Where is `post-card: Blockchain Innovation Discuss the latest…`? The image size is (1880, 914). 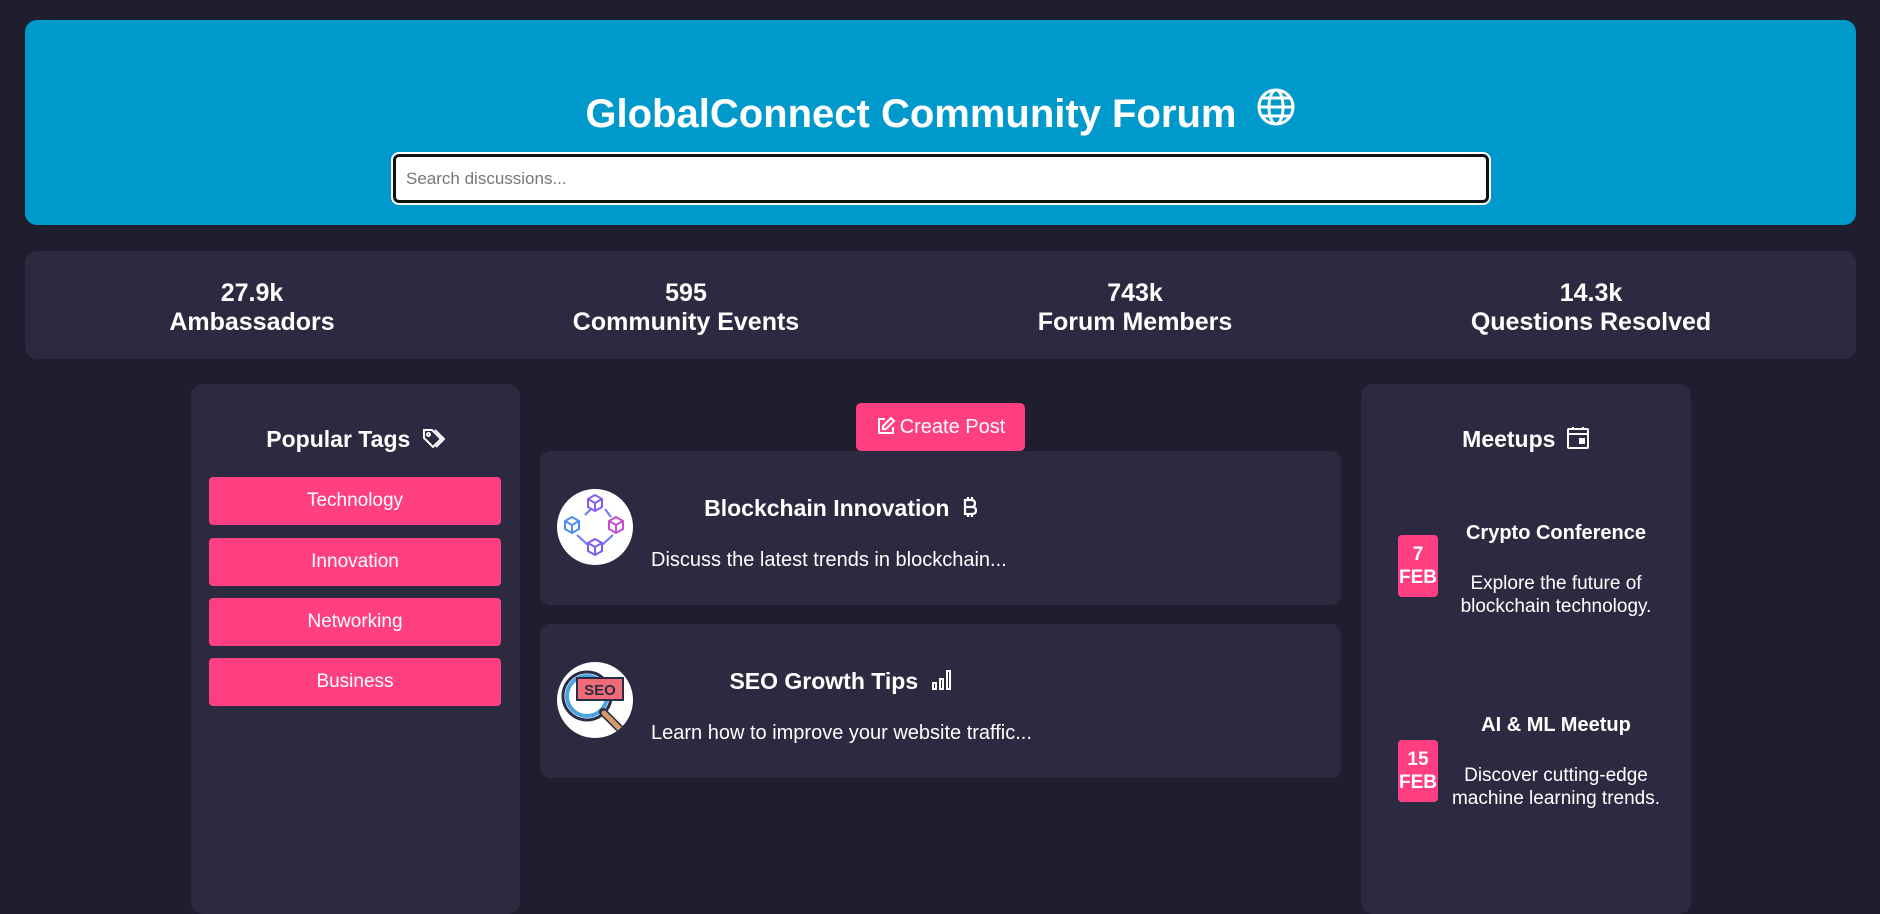 post-card: Blockchain Innovation Discuss the latest… is located at coordinates (940, 528).